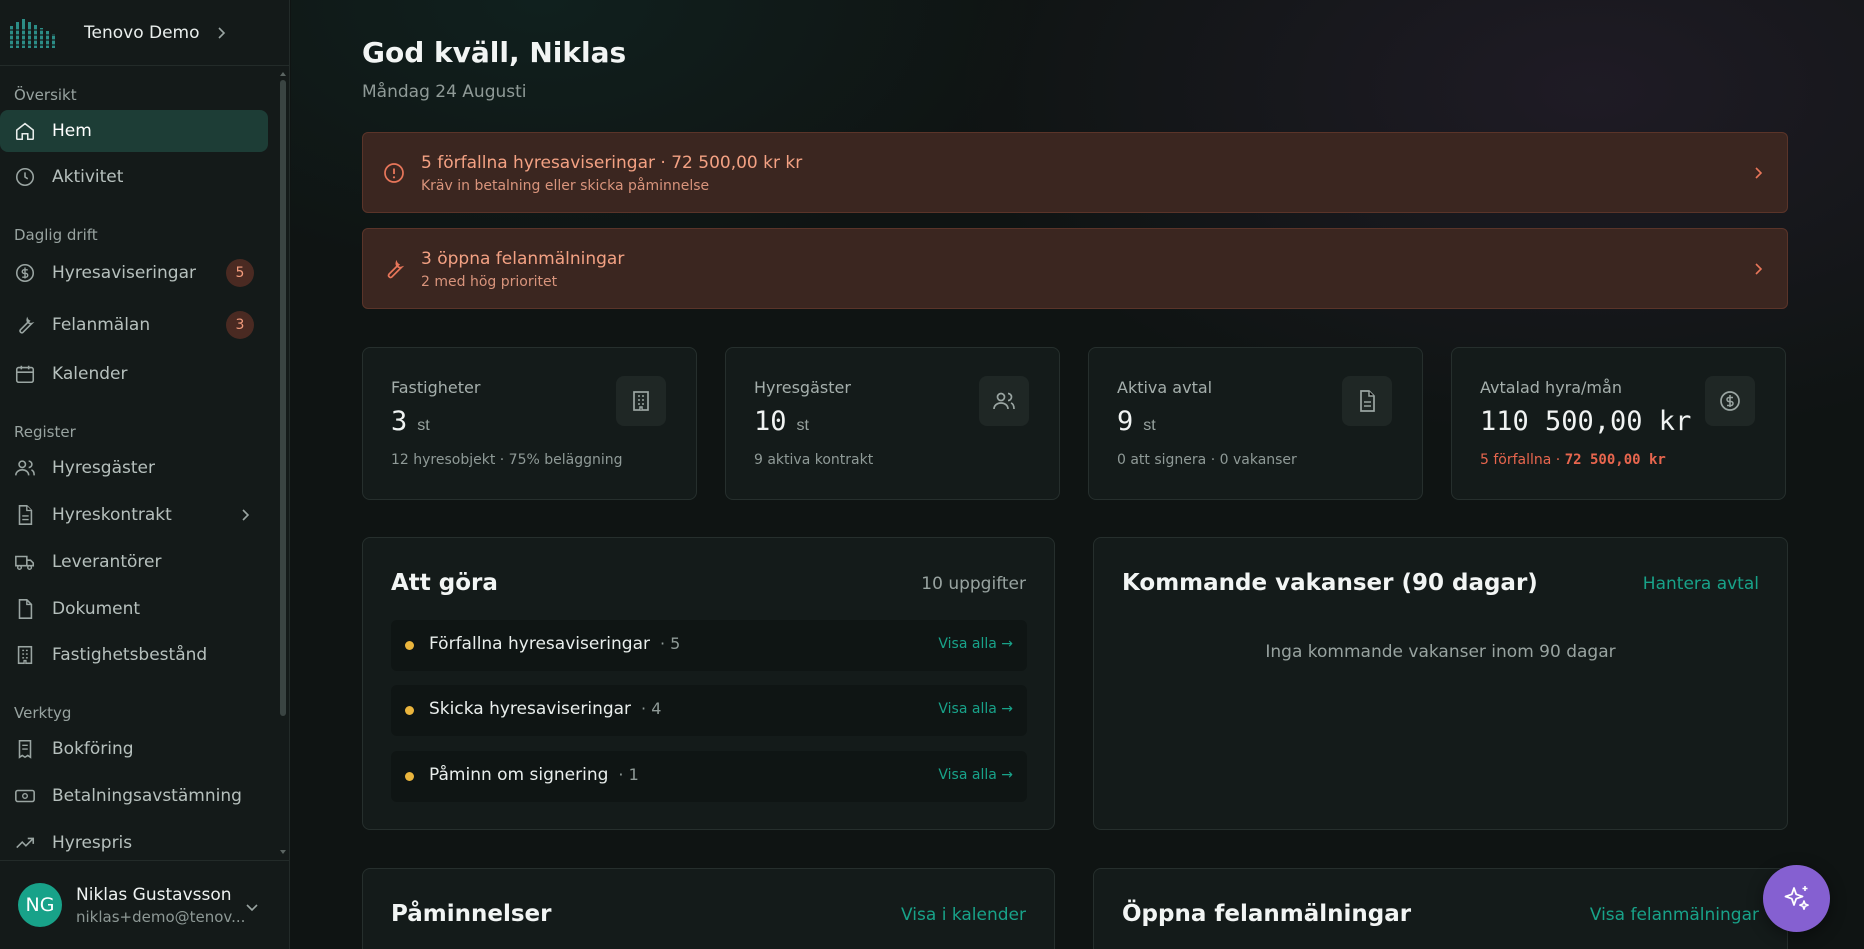 The image size is (1864, 949). I want to click on section-register: Register, so click(45, 432).